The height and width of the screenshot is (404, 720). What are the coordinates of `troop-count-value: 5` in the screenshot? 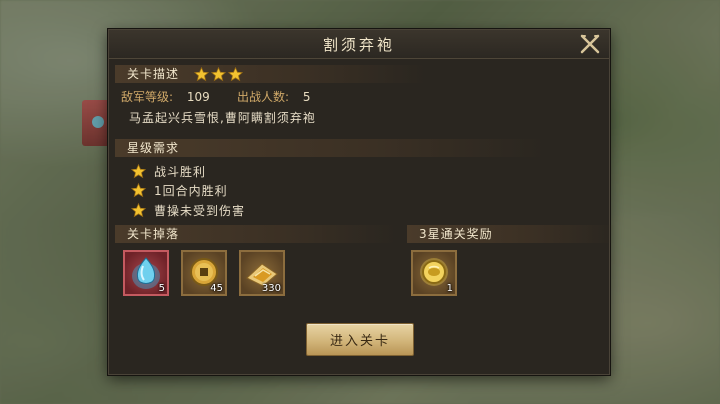 It's located at (306, 97).